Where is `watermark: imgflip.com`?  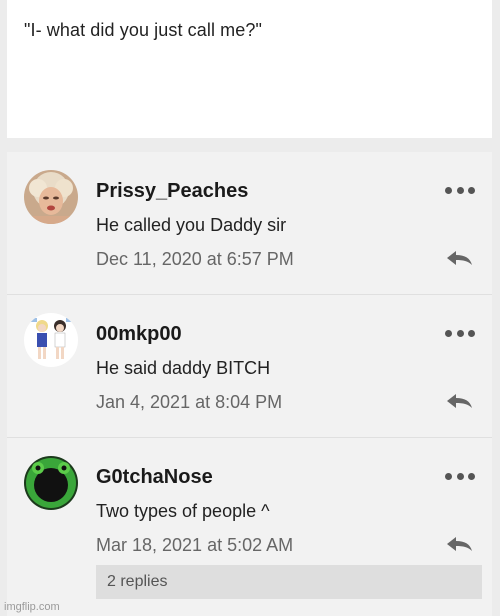 watermark: imgflip.com is located at coordinates (32, 607).